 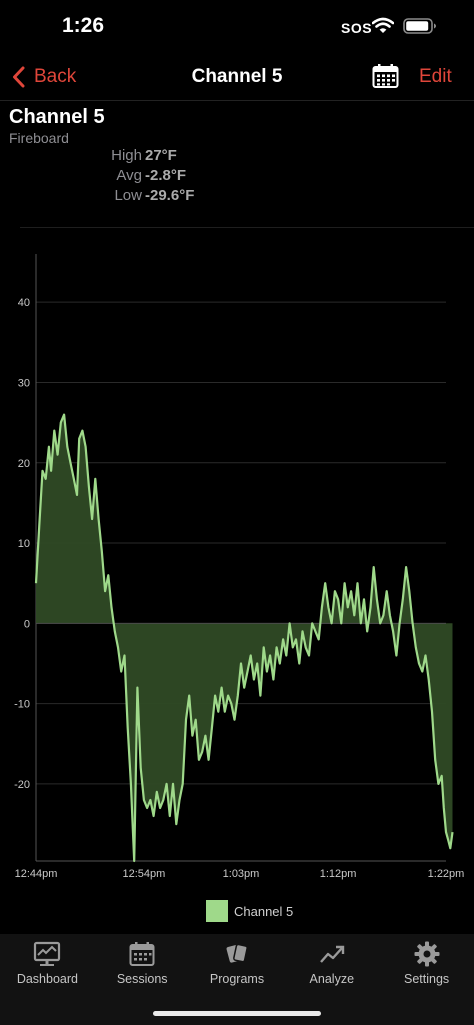 What do you see at coordinates (55, 76) in the screenshot?
I see `back-label: Back` at bounding box center [55, 76].